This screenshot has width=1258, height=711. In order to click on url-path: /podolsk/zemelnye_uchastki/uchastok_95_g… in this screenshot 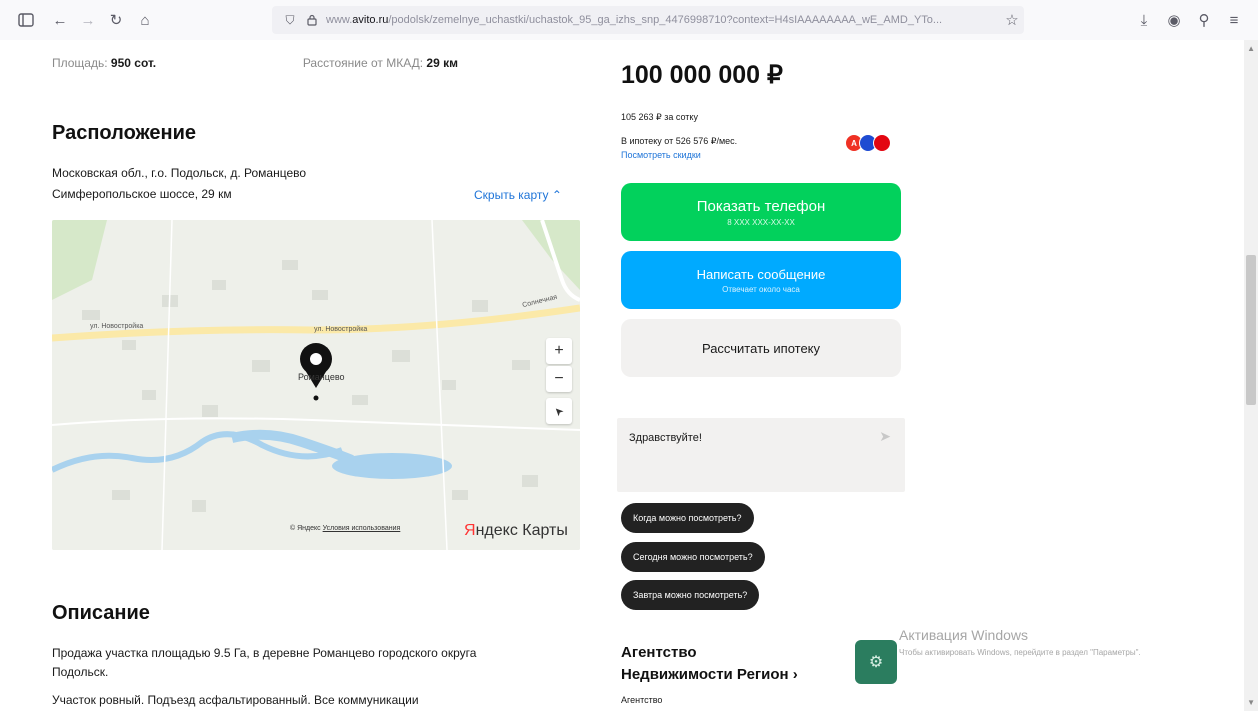, I will do `click(665, 20)`.